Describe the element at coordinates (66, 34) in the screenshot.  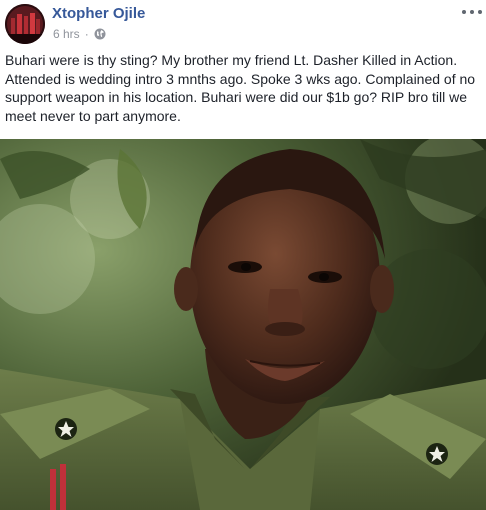
I see `post-timestamp: 6 hrs` at that location.